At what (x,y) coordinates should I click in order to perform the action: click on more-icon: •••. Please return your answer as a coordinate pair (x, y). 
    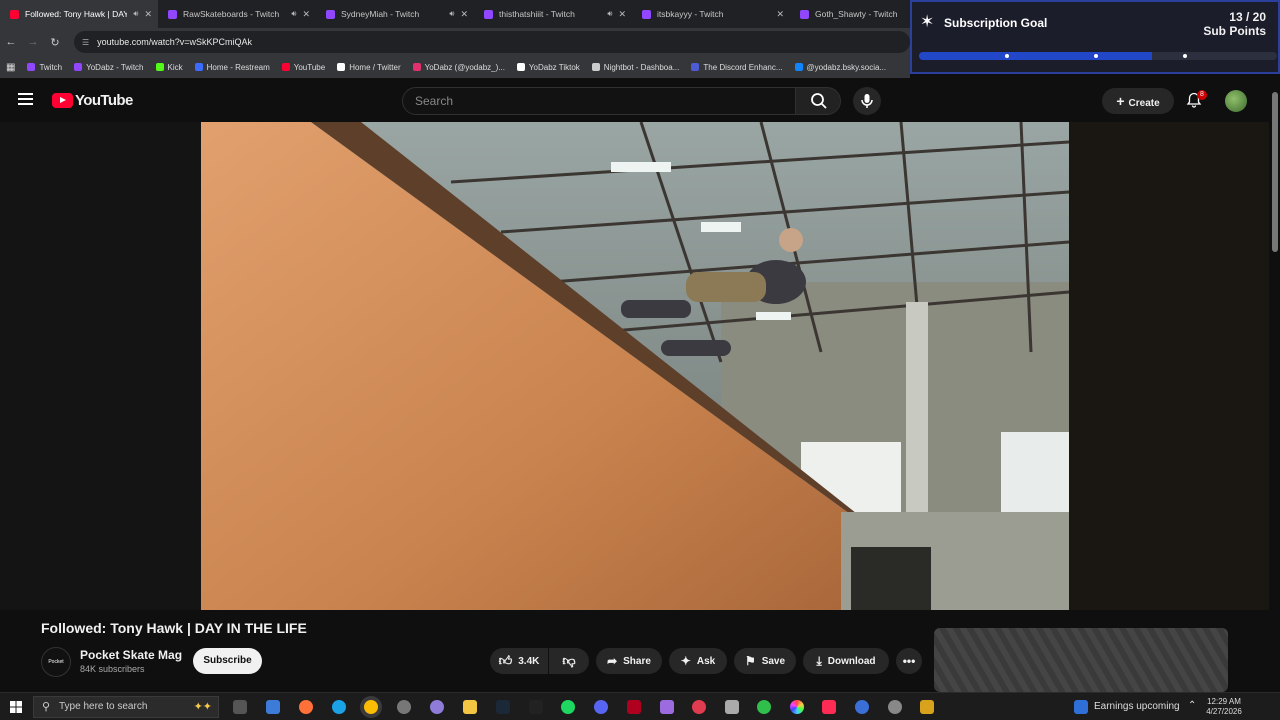
    Looking at the image, I should click on (909, 661).